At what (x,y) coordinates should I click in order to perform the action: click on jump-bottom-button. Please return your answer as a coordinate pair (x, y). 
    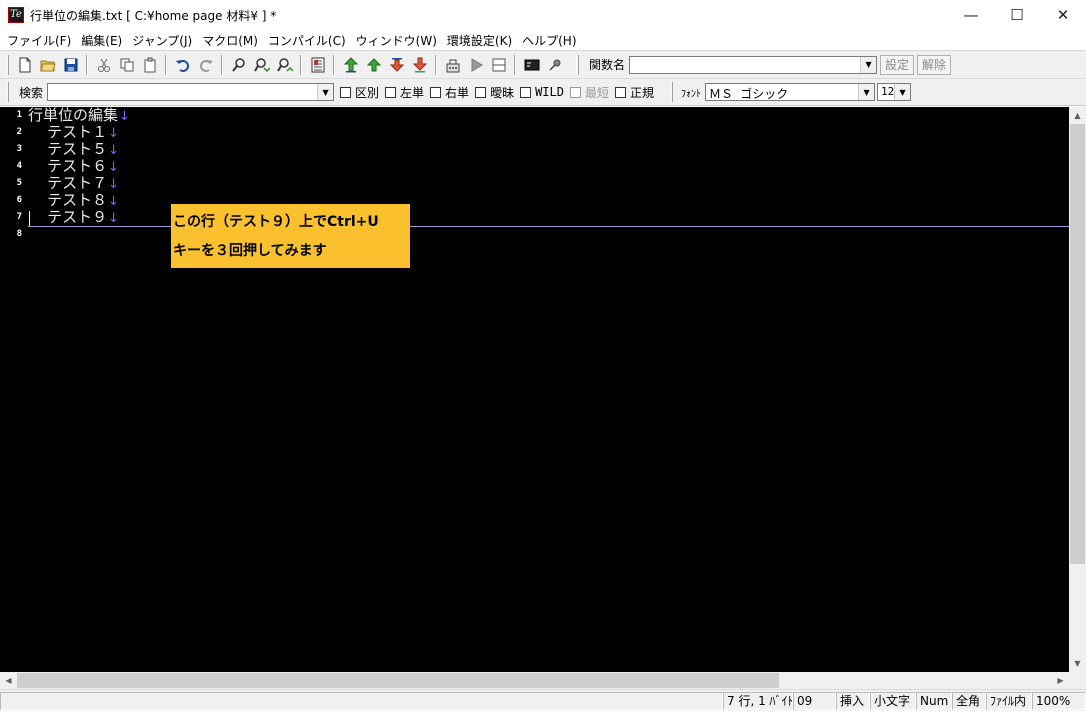
    Looking at the image, I should click on (419, 65).